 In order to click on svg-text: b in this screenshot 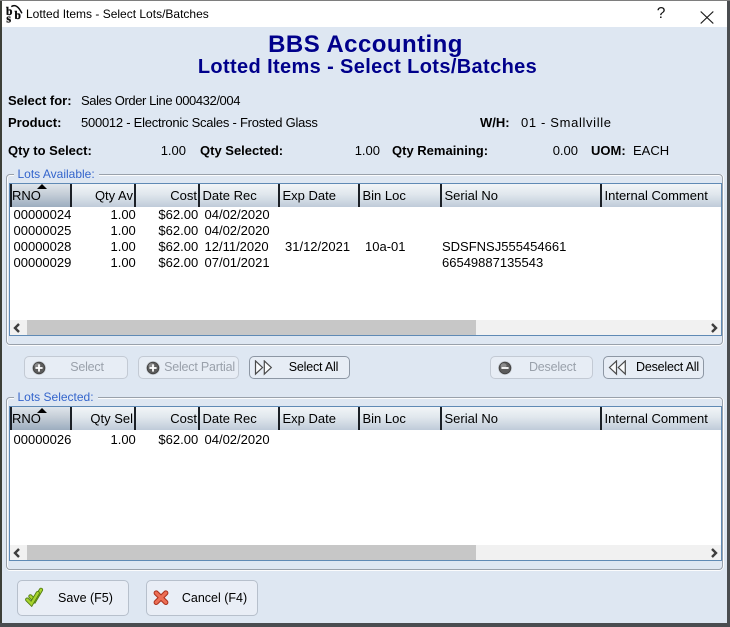, I will do `click(18, 16)`.